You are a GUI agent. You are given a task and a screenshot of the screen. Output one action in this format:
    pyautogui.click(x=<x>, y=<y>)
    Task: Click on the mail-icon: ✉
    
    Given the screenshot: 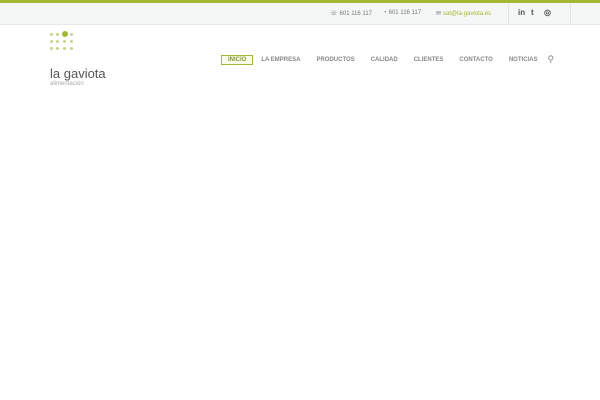 What is the action you would take?
    pyautogui.click(x=439, y=14)
    